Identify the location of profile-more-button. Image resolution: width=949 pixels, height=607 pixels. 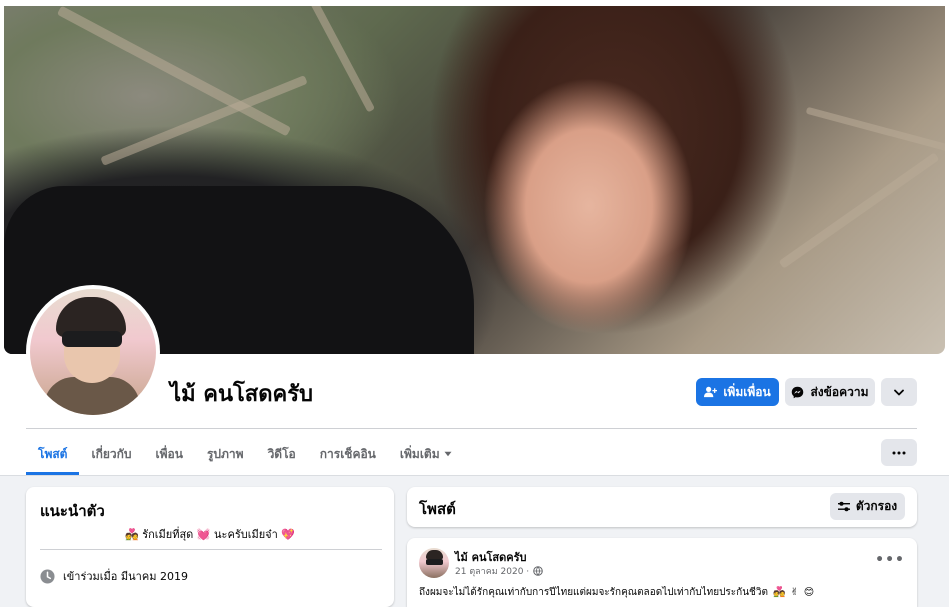
(899, 392).